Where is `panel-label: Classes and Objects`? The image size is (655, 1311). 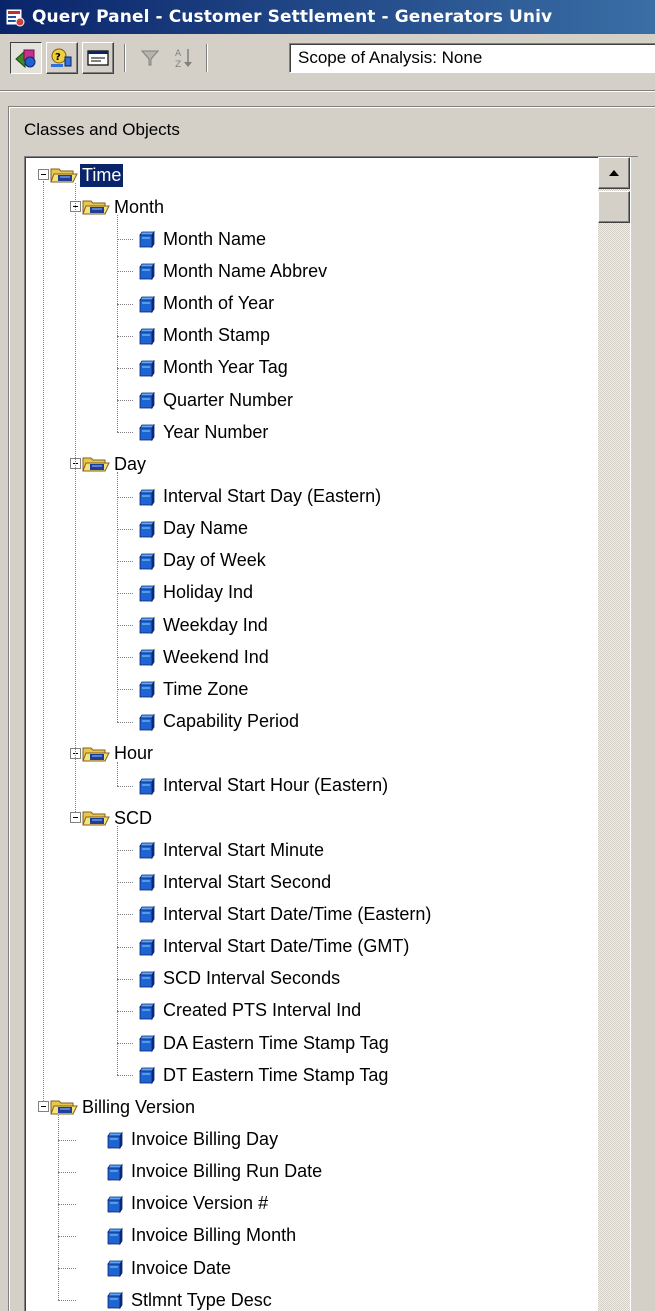 panel-label: Classes and Objects is located at coordinates (102, 129).